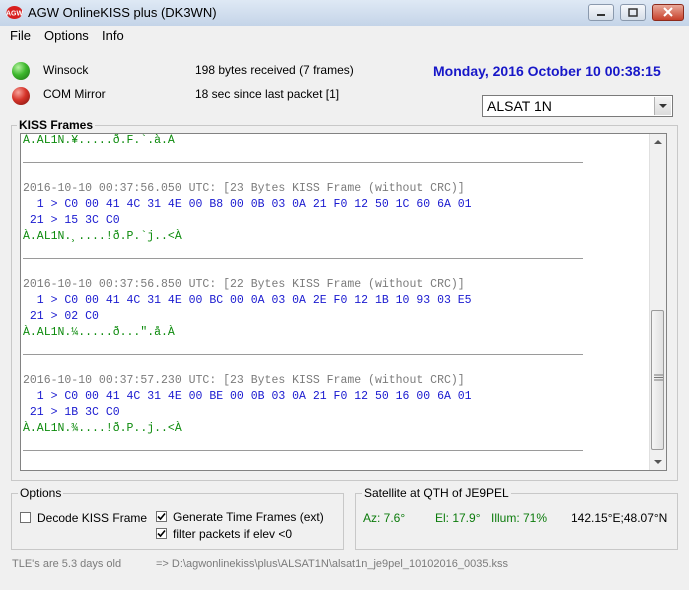 This screenshot has width=689, height=590. What do you see at coordinates (519, 106) in the screenshot?
I see `satellite-select-value: ALSAT 1N` at bounding box center [519, 106].